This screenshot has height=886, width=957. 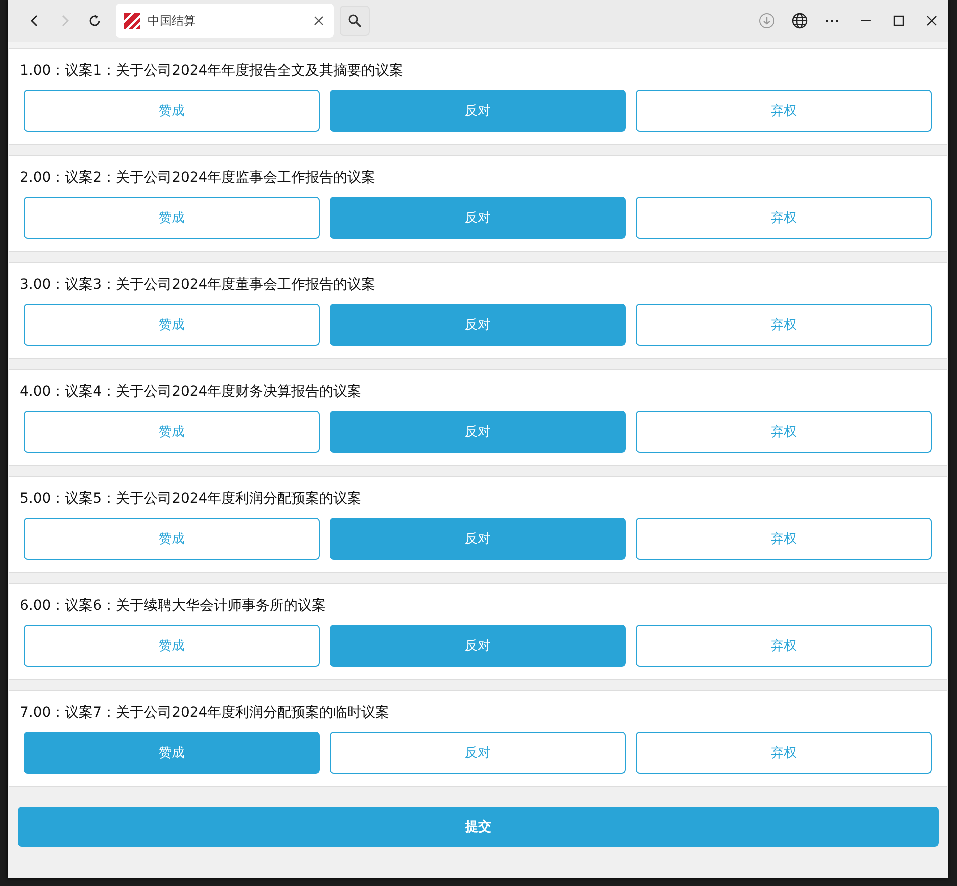 I want to click on close-icon, so click(x=319, y=21).